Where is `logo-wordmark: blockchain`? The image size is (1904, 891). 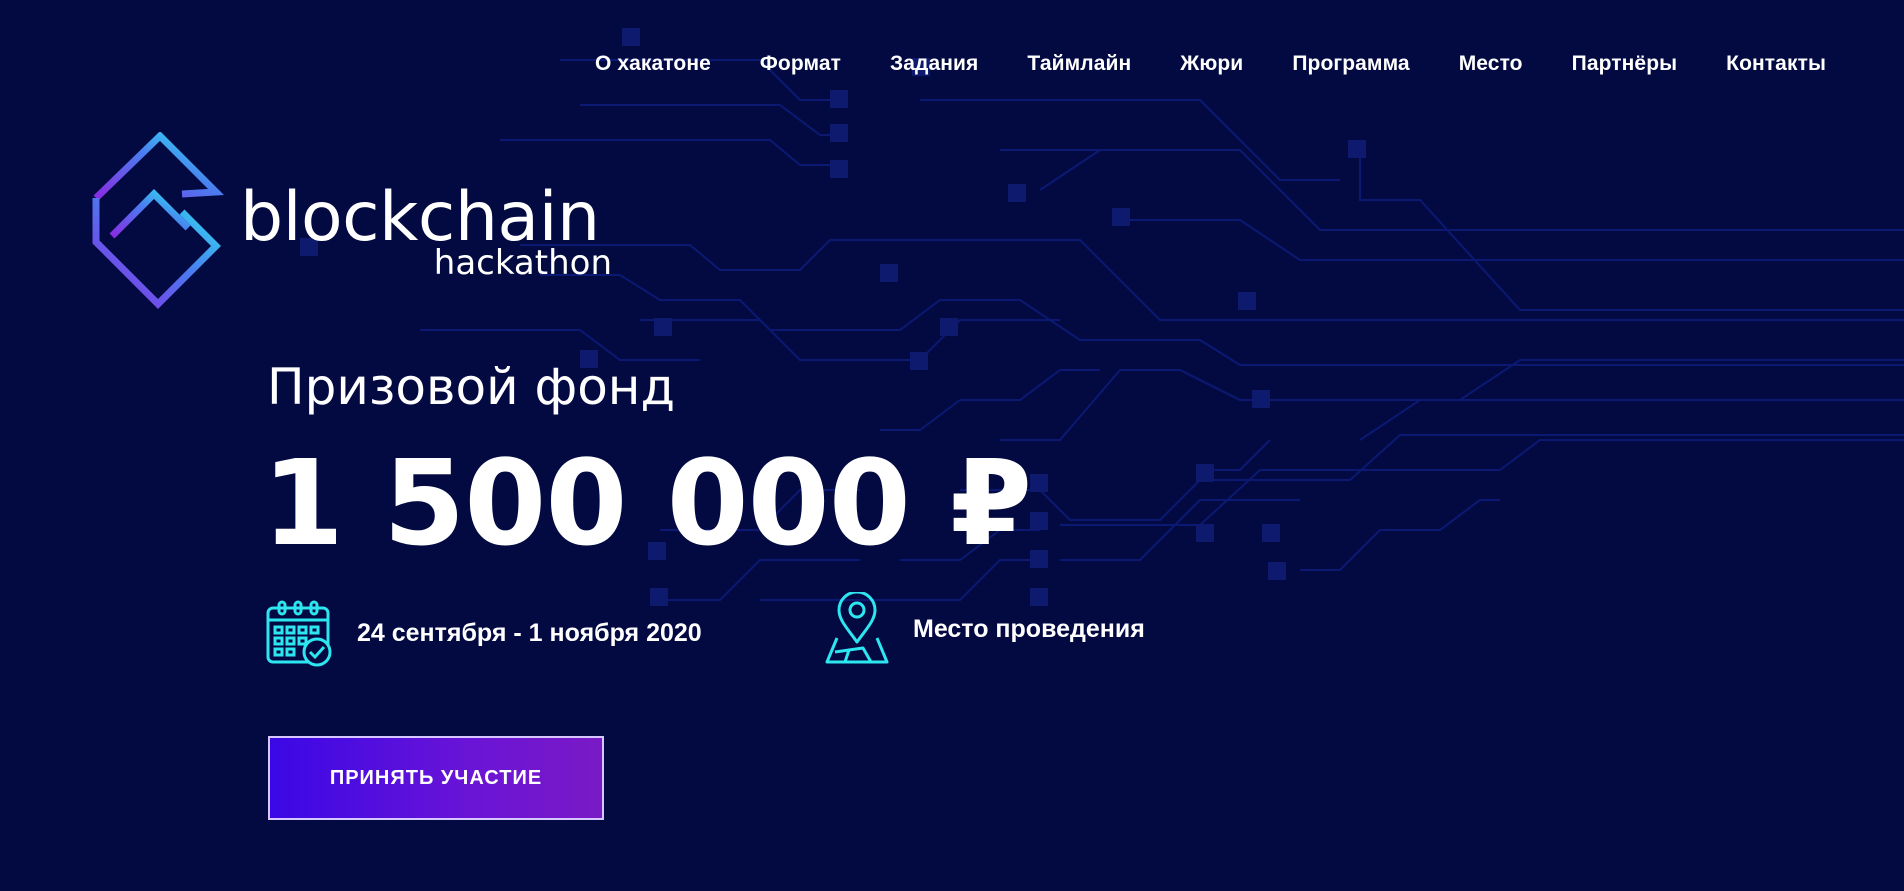 logo-wordmark: blockchain is located at coordinates (420, 217).